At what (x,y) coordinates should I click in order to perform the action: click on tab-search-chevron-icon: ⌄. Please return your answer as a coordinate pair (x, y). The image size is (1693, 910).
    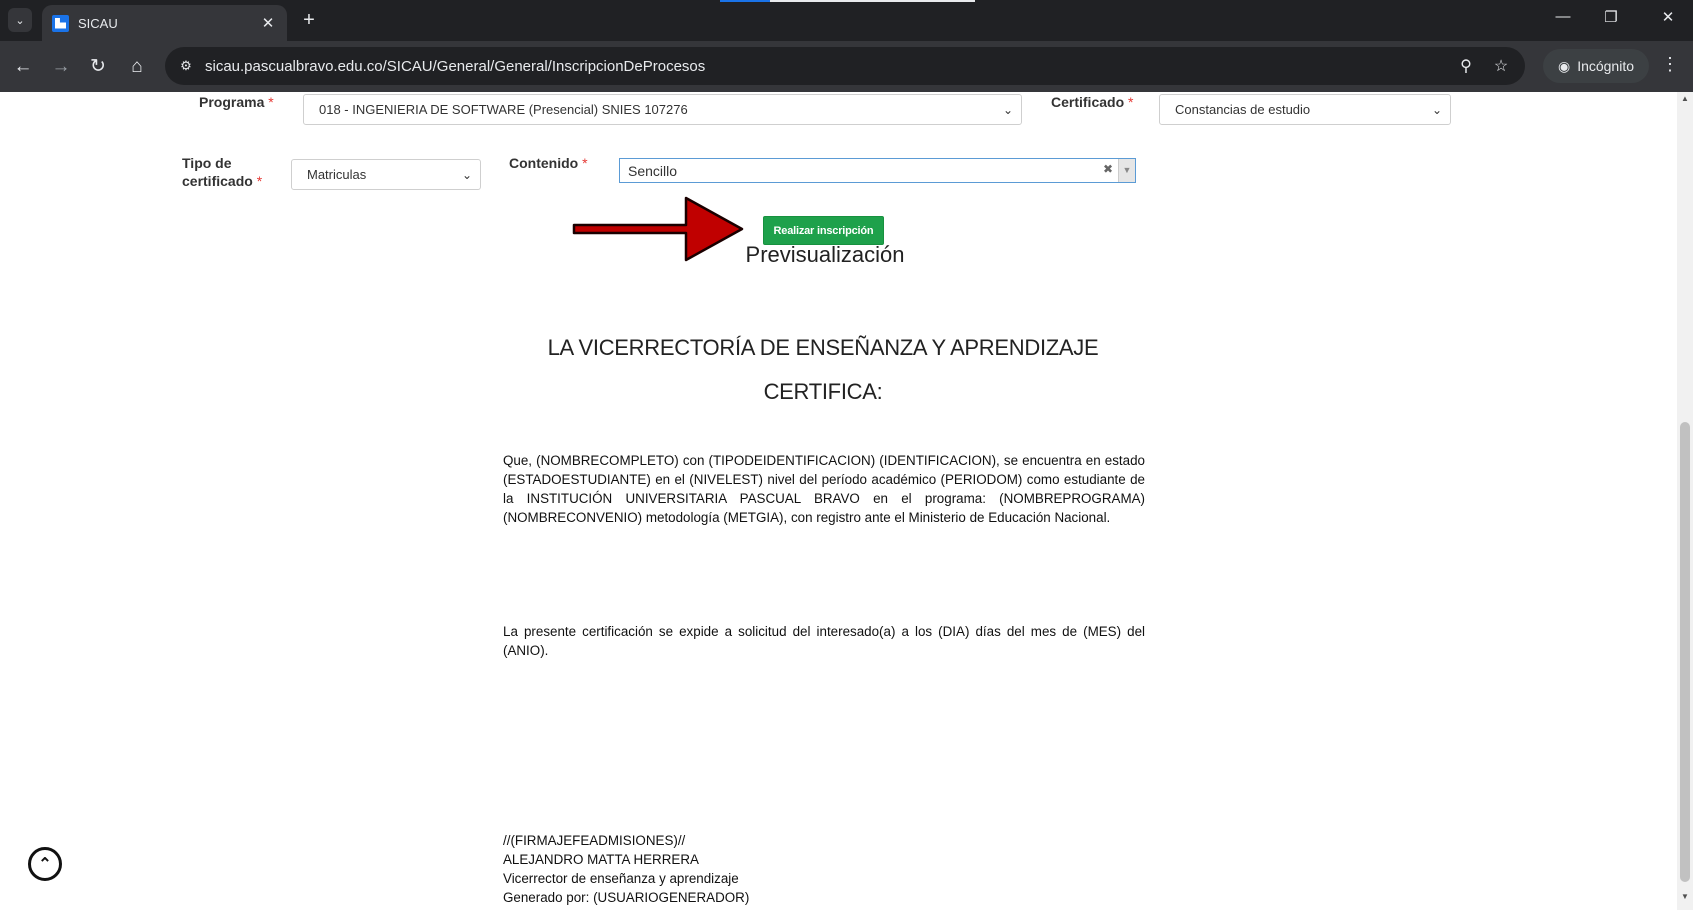
    Looking at the image, I should click on (20, 20).